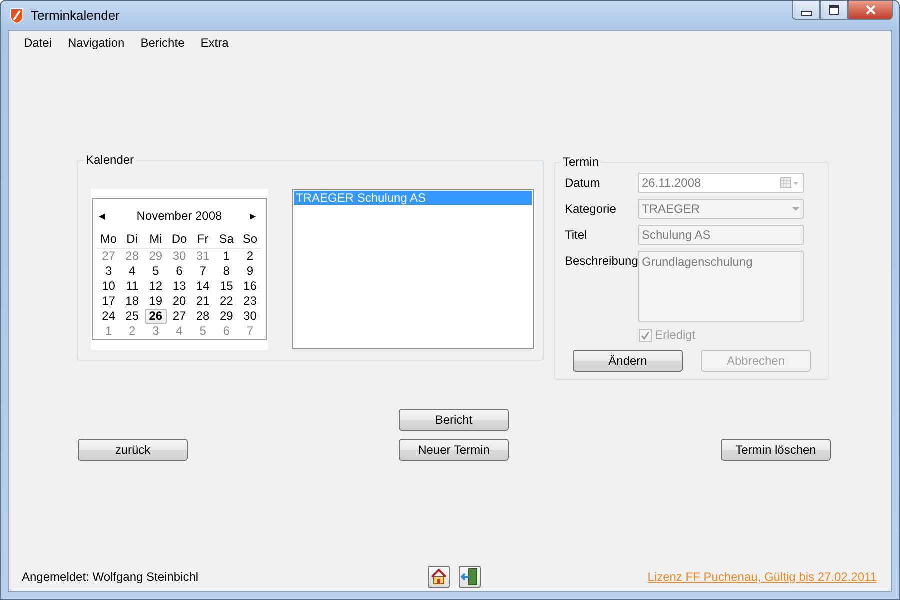 The width and height of the screenshot is (900, 600). What do you see at coordinates (796, 209) in the screenshot?
I see `dropdown-arrow-icon` at bounding box center [796, 209].